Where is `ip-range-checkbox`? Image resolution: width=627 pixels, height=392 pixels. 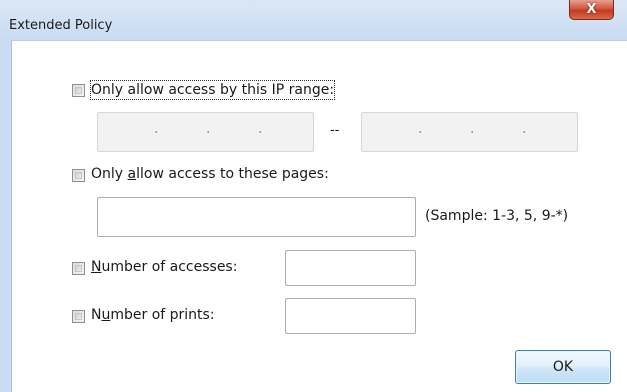
ip-range-checkbox is located at coordinates (78, 90).